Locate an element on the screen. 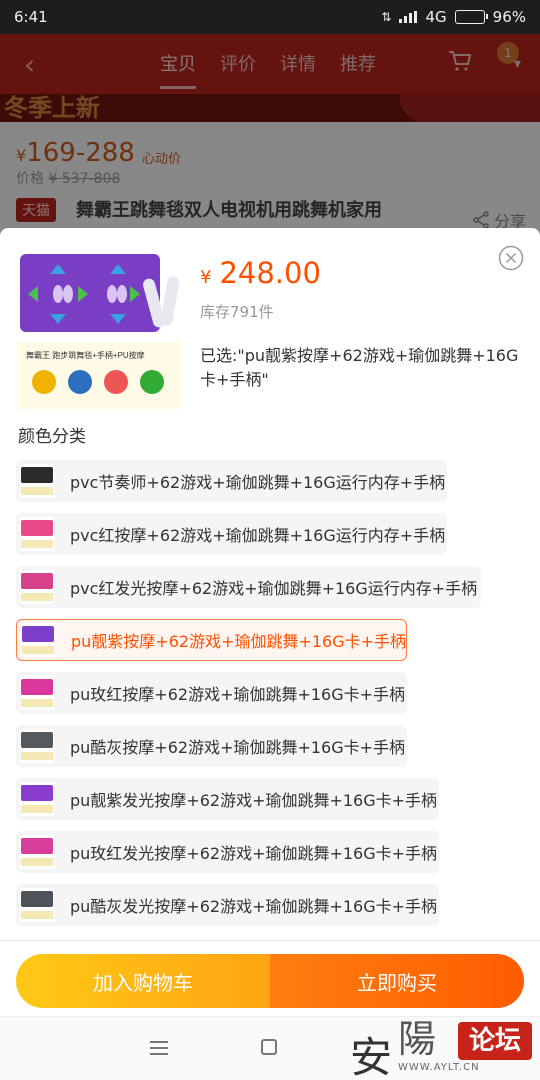 Image resolution: width=540 pixels, height=1080 pixels. add-to-cart-button: 加入购物车 is located at coordinates (143, 981).